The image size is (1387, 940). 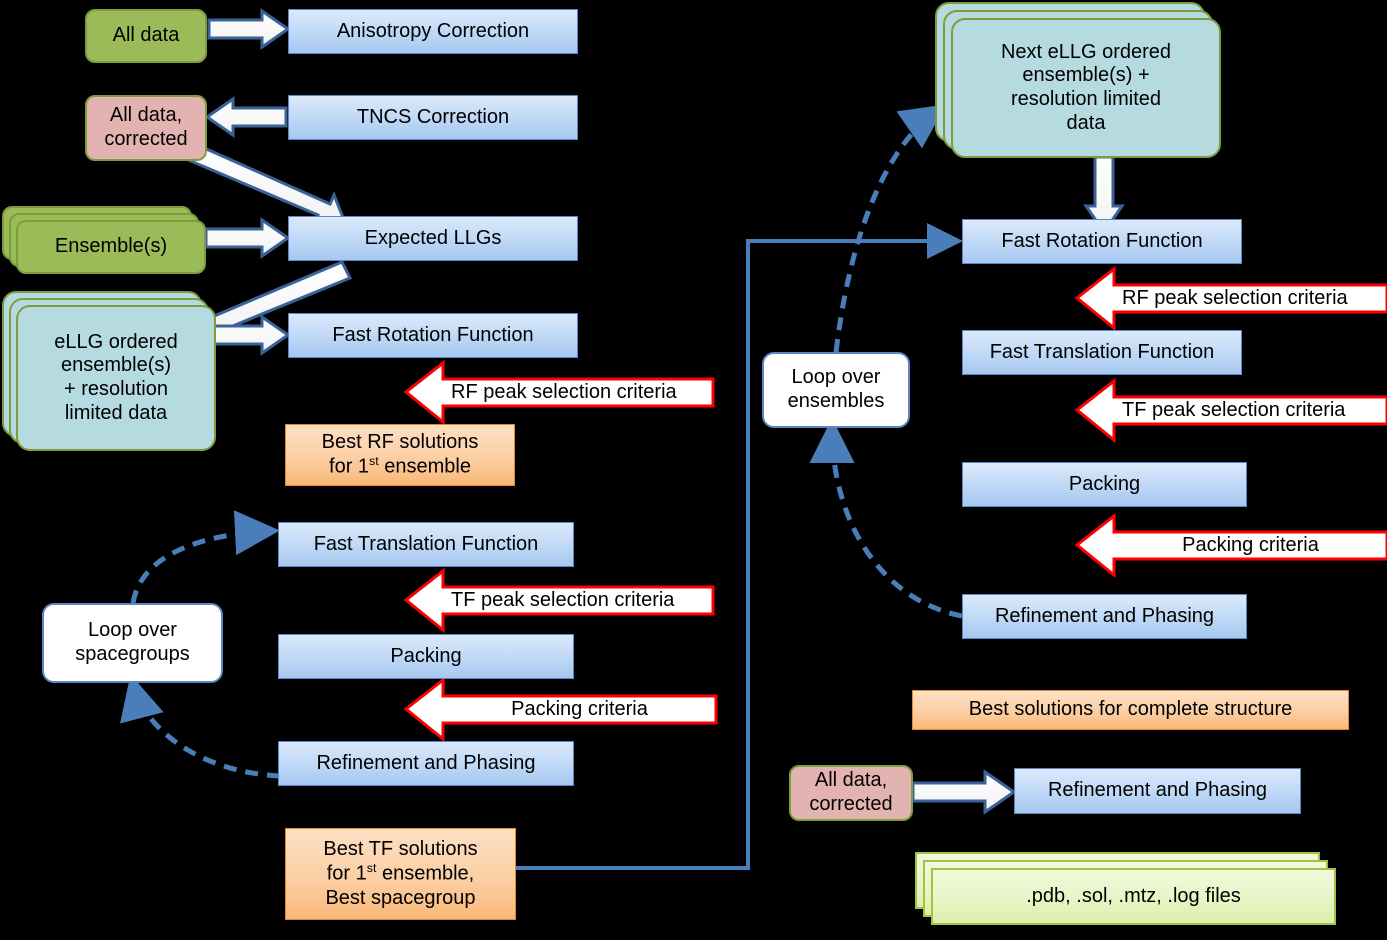 I want to click on node-refinement-and-phasing-right: Refinement and Phasing, so click(x=1104, y=616).